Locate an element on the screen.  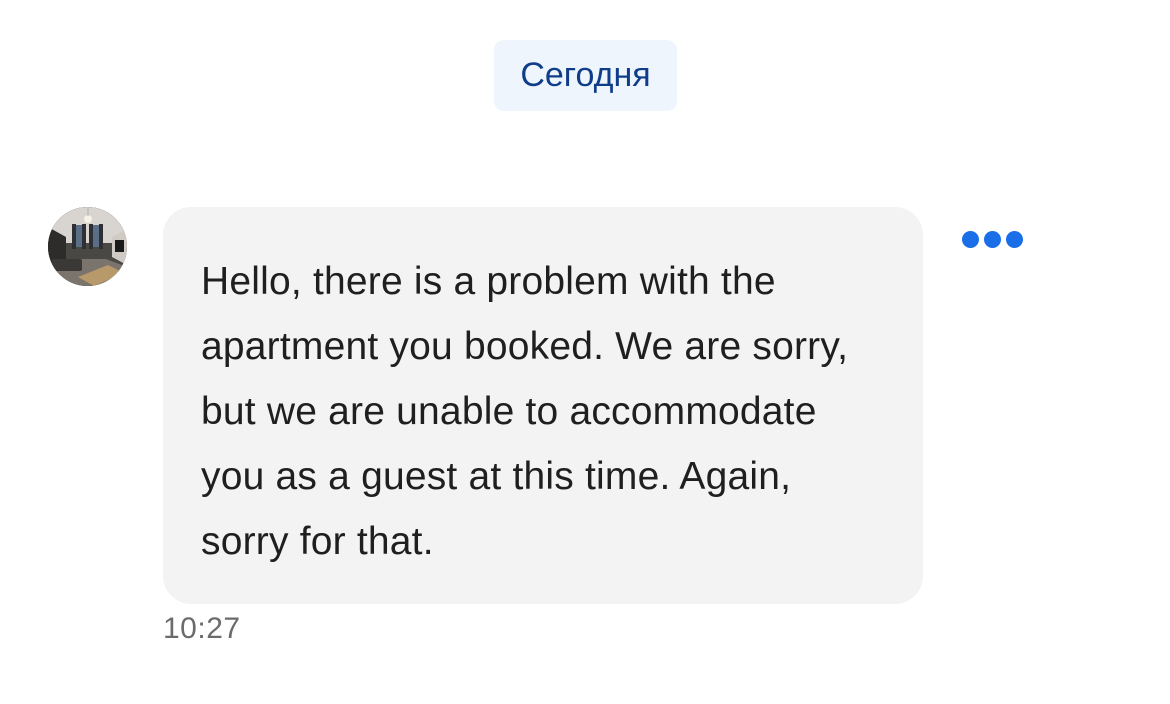
apartment-photo-icon is located at coordinates (87, 246).